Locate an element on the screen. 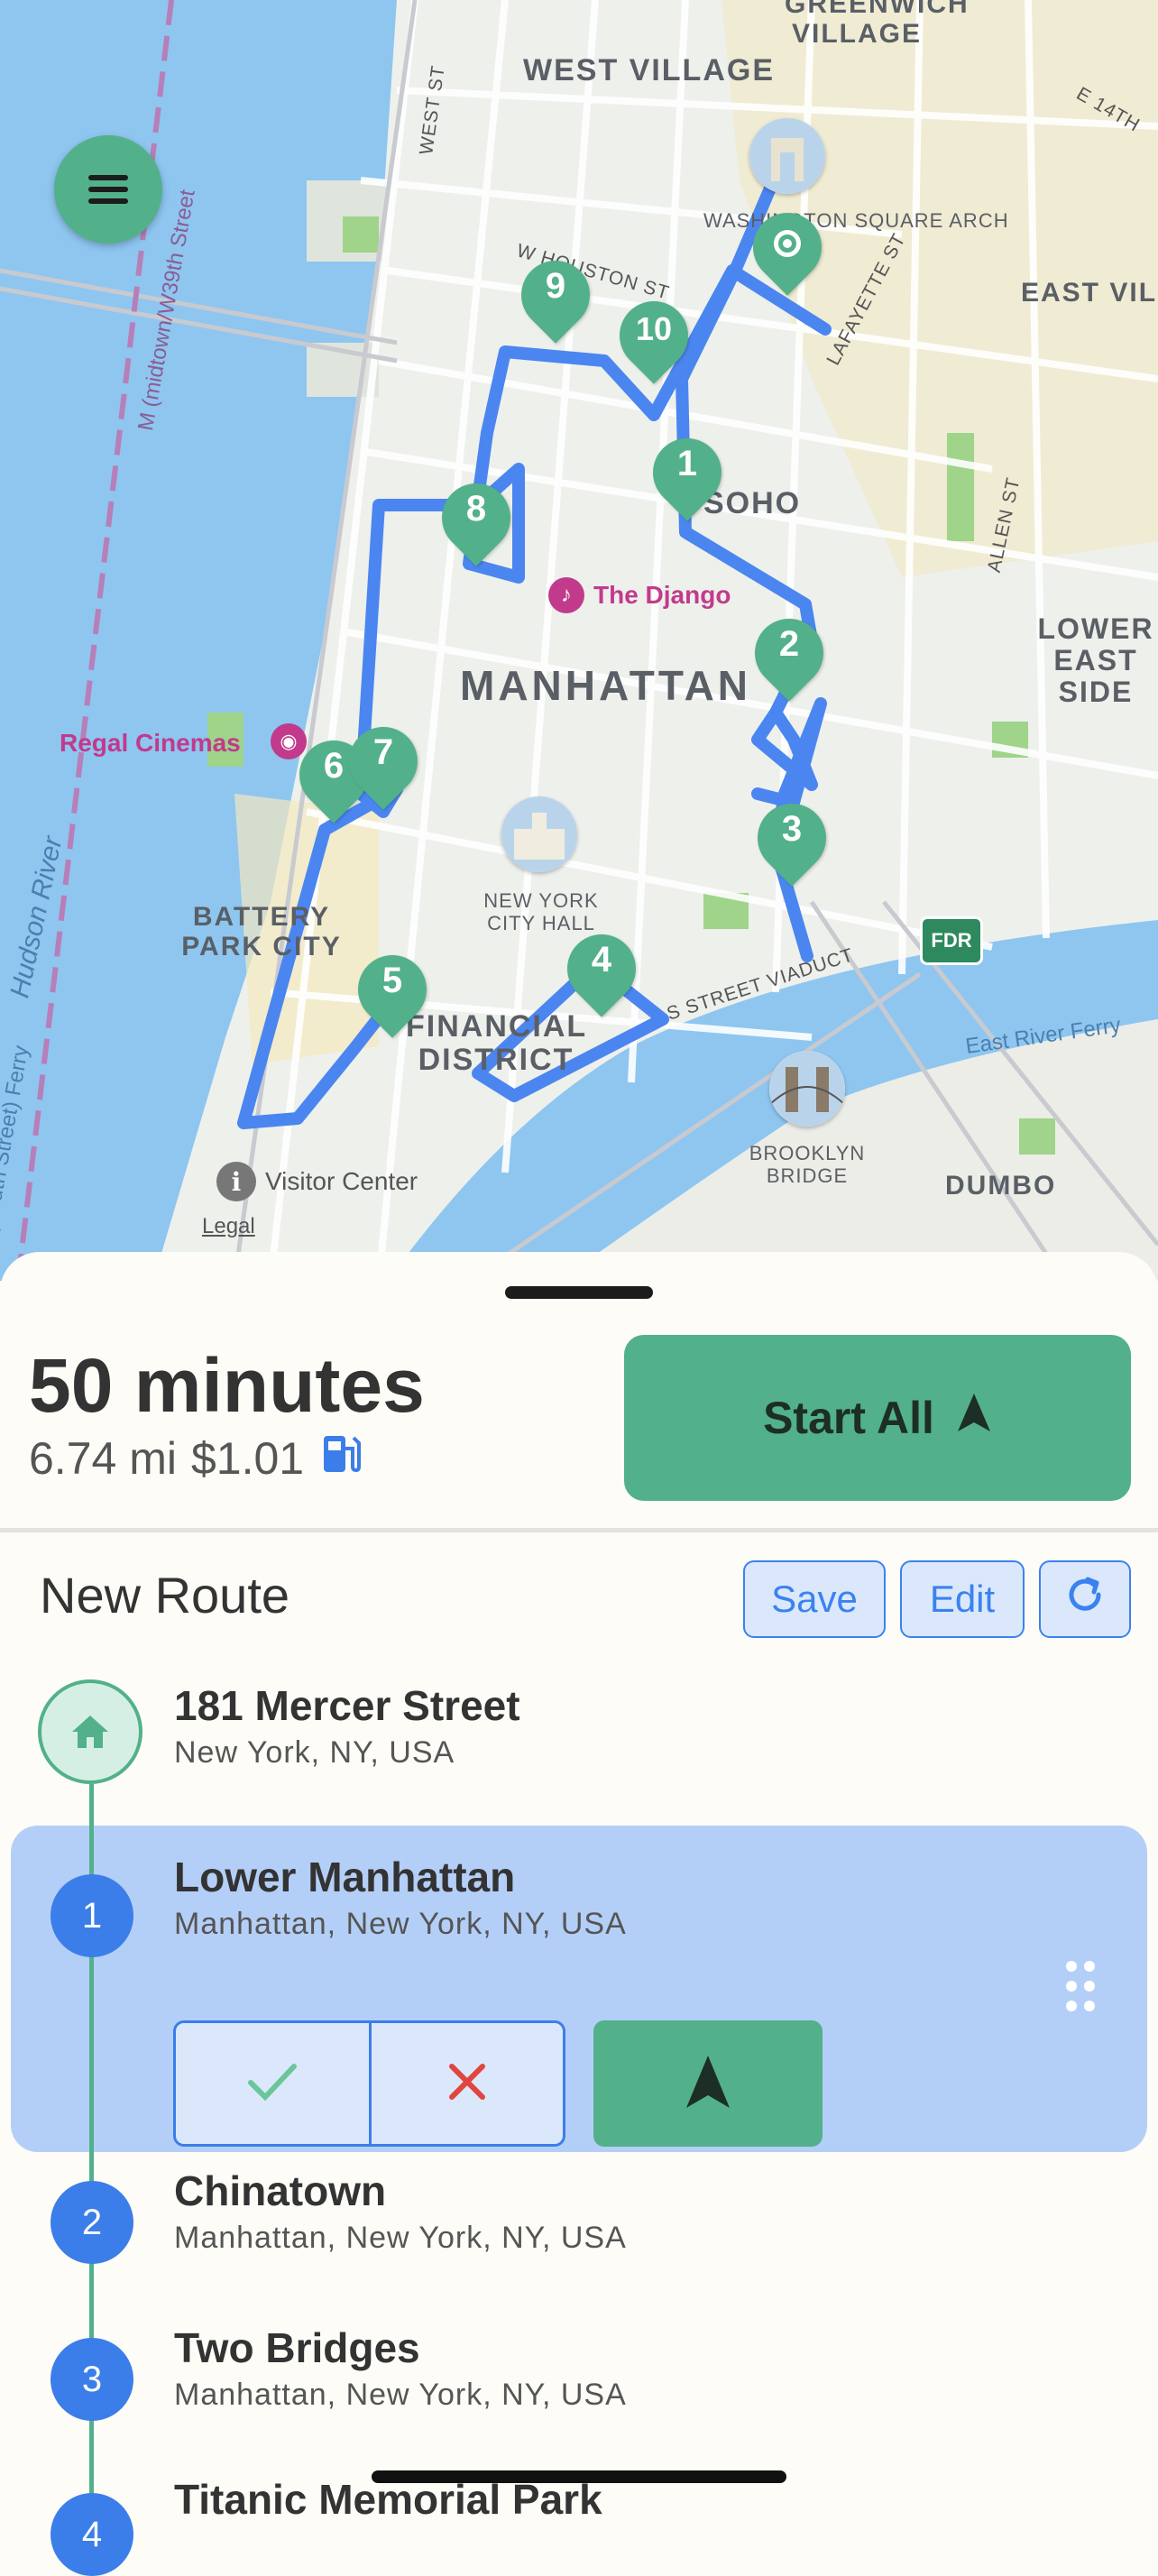 The image size is (1158, 2576). complete-stop-button is located at coordinates (272, 2083).